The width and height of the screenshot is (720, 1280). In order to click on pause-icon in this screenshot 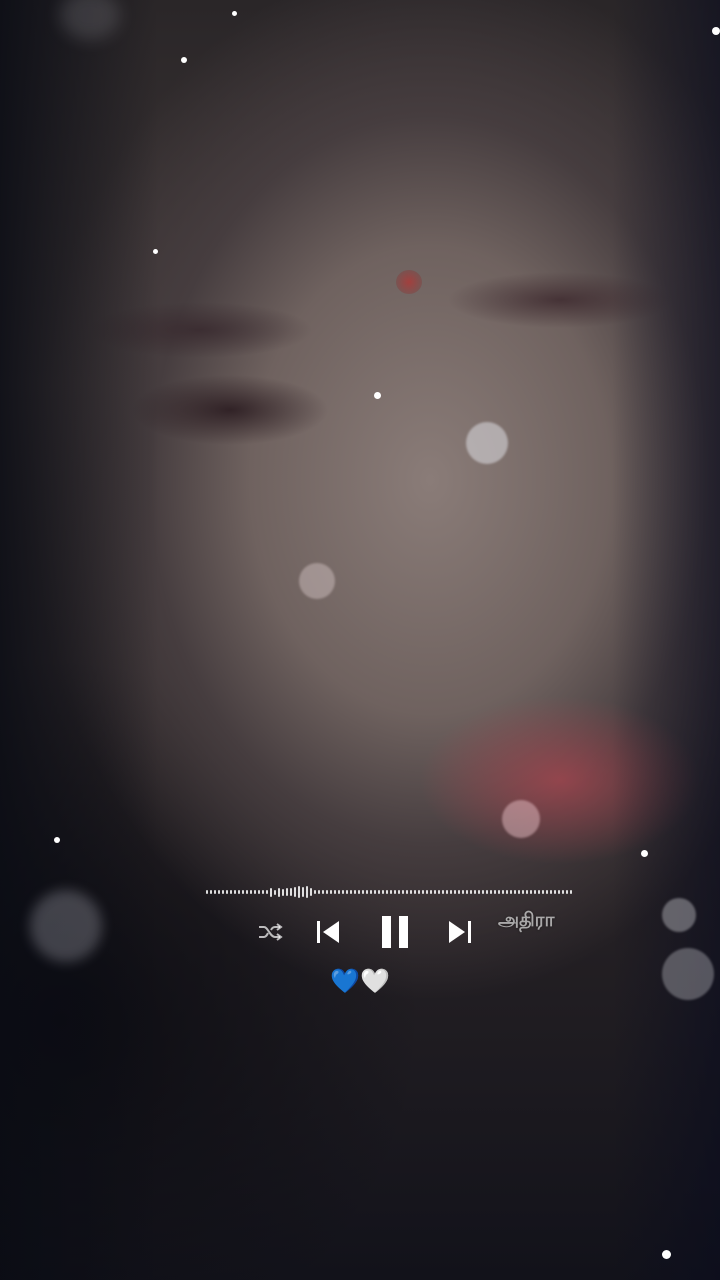, I will do `click(395, 932)`.